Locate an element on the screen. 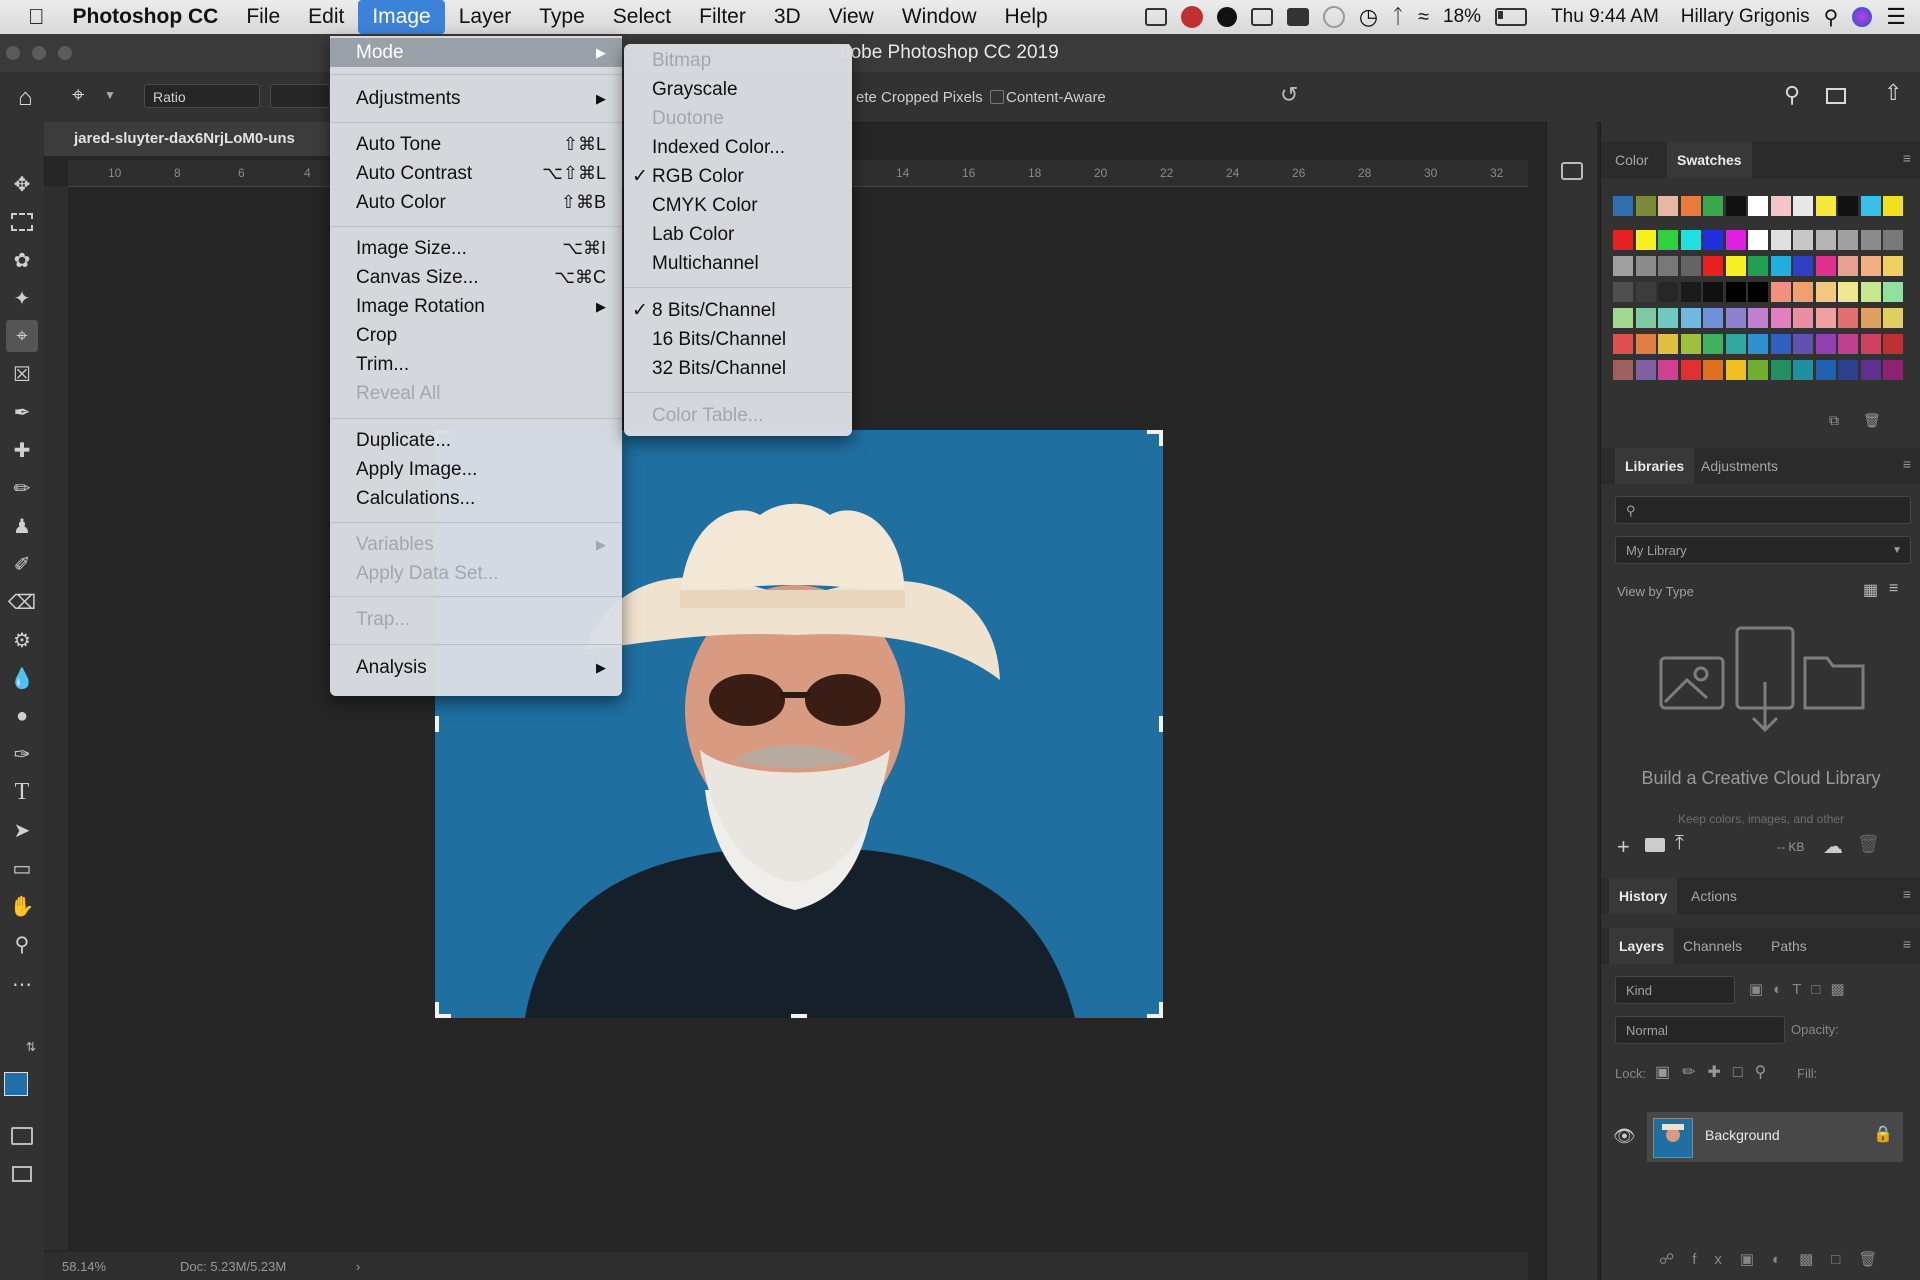 The height and width of the screenshot is (1280, 1920). marquee-tool-icon is located at coordinates (22, 222).